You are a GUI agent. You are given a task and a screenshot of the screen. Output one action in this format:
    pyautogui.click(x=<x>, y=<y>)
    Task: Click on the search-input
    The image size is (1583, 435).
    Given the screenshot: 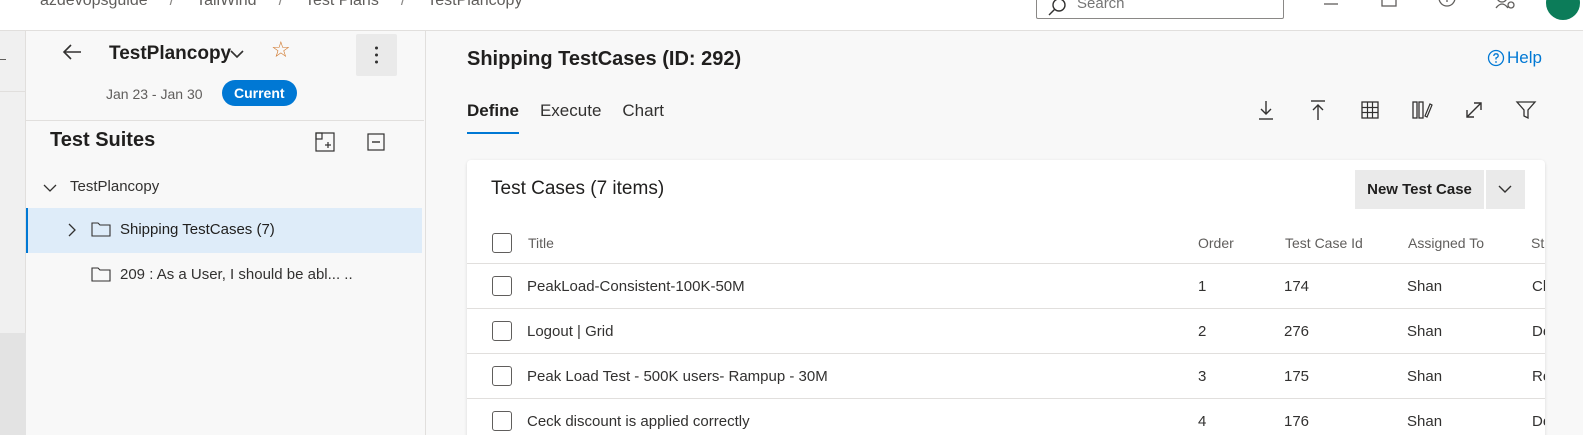 What is the action you would take?
    pyautogui.click(x=1172, y=6)
    